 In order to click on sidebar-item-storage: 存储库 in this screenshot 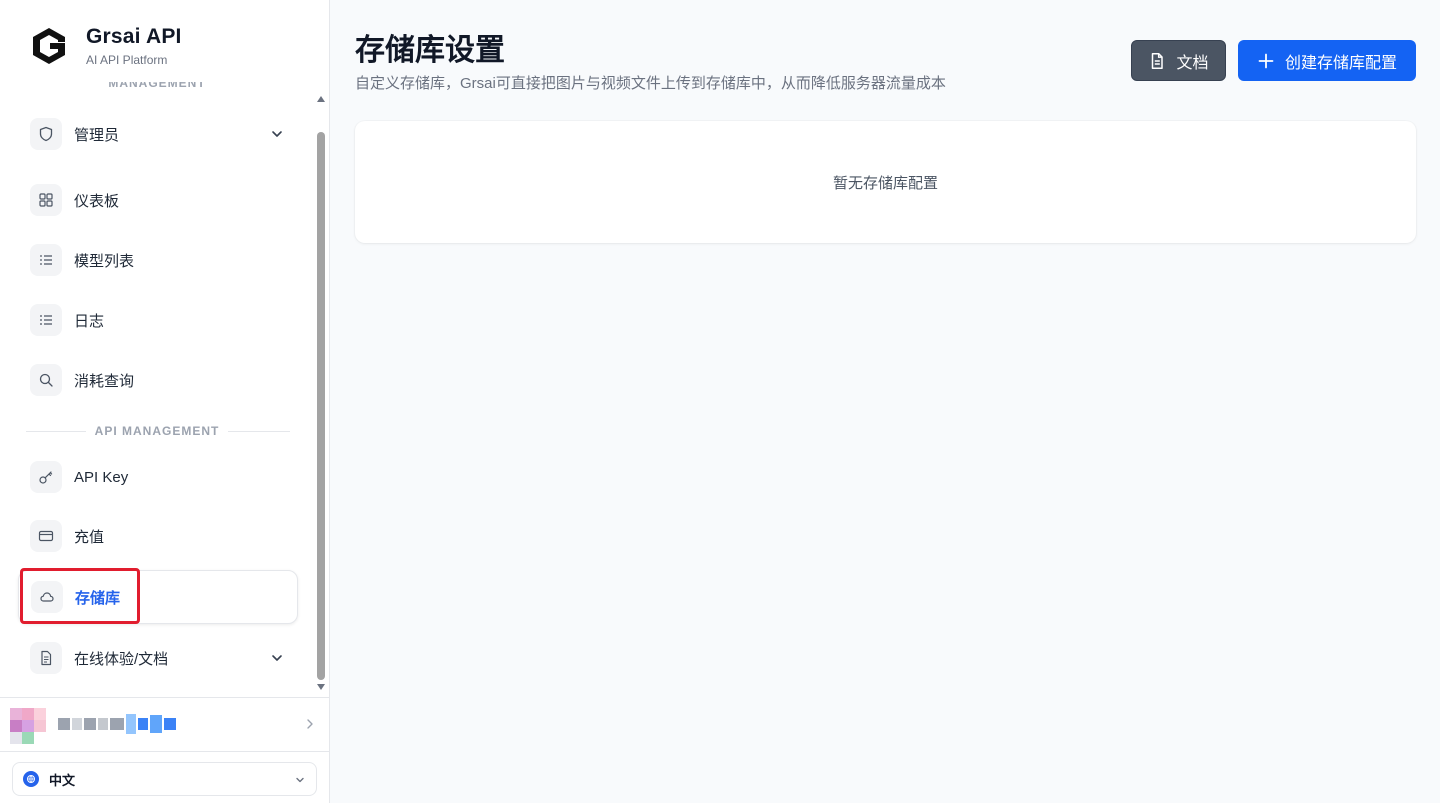, I will do `click(158, 597)`.